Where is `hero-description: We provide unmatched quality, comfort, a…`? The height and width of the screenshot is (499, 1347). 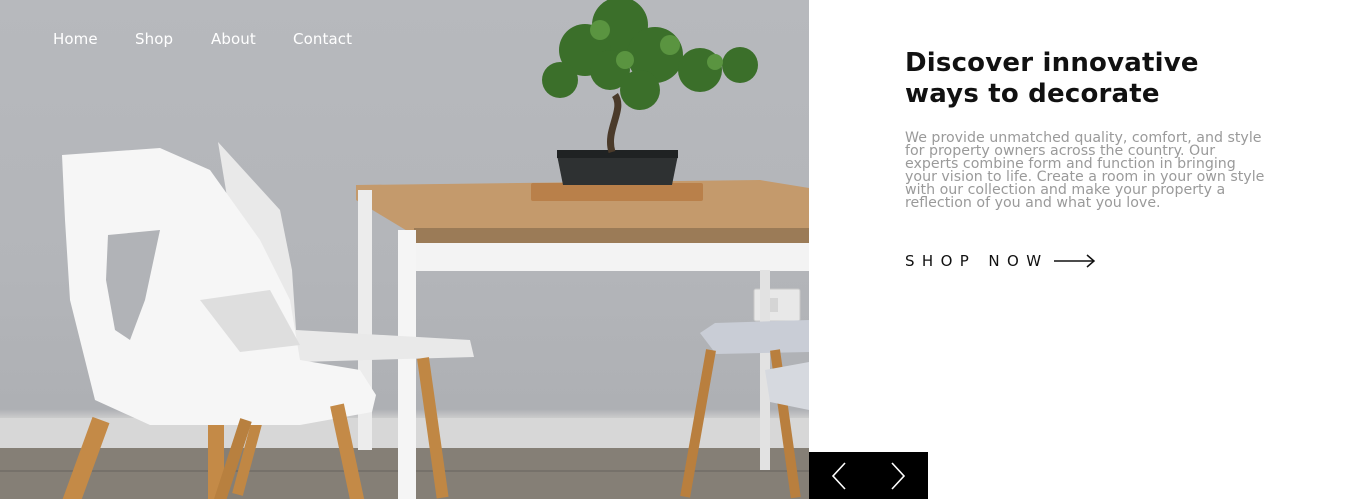 hero-description: We provide unmatched quality, comfort, a… is located at coordinates (1084, 171).